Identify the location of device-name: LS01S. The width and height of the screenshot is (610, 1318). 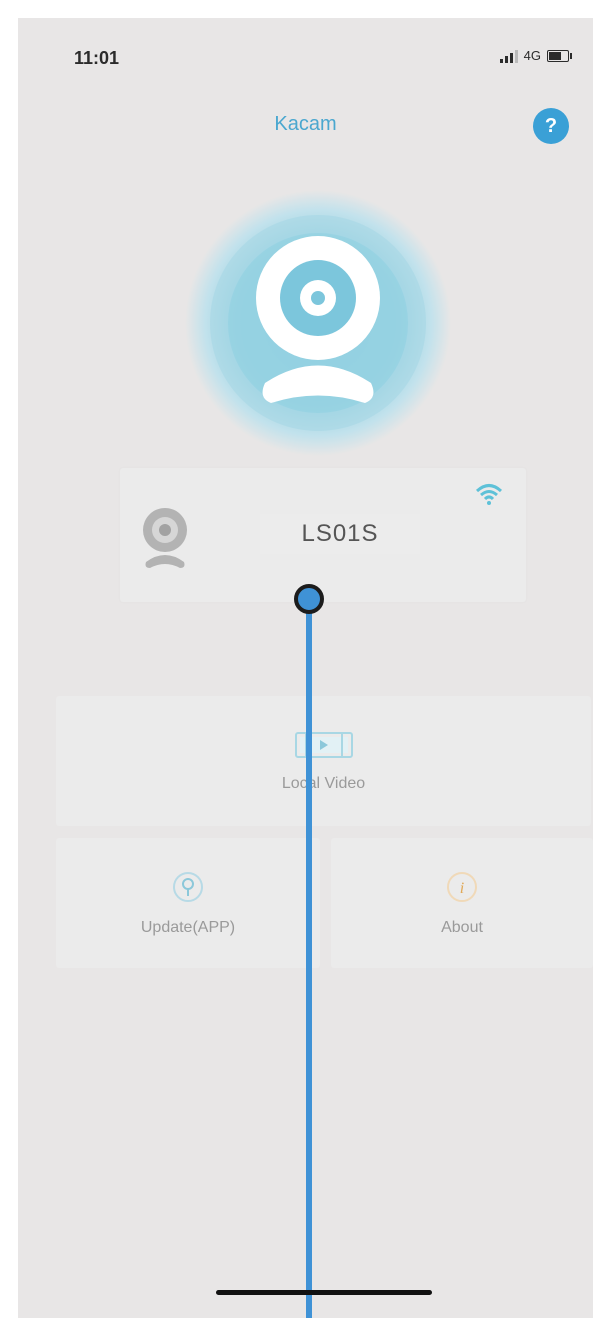
(340, 534).